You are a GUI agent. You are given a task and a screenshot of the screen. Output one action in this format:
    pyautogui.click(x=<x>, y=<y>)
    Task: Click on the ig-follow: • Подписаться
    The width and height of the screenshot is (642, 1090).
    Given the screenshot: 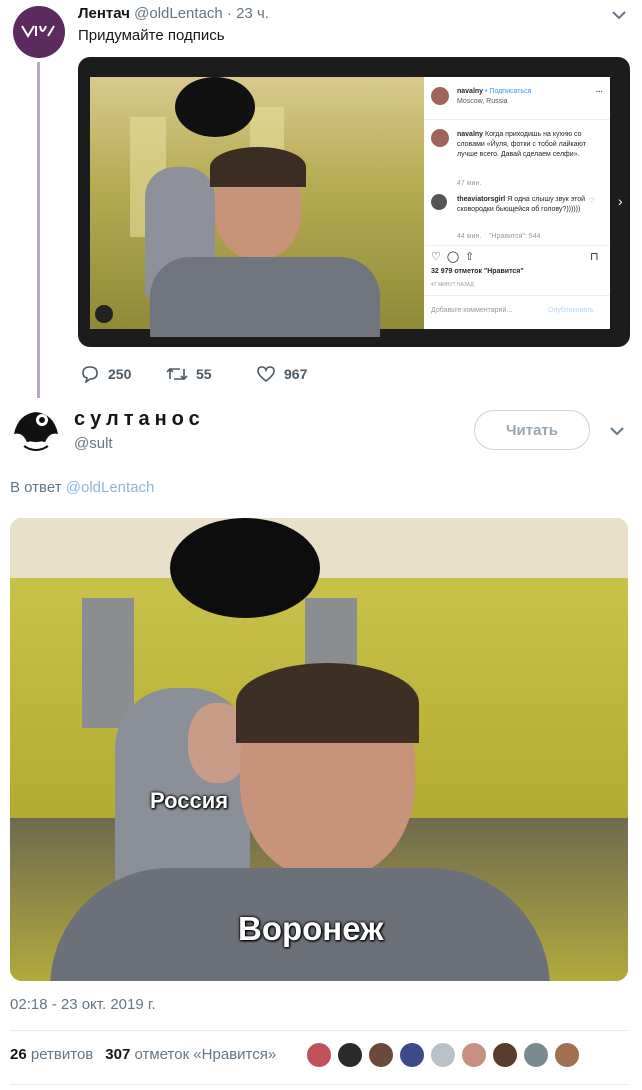 What is the action you would take?
    pyautogui.click(x=508, y=91)
    